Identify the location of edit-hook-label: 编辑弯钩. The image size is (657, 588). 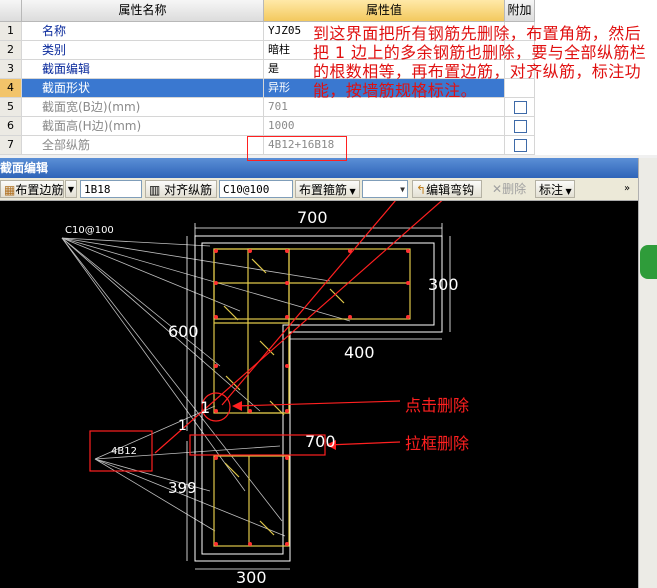
(450, 190).